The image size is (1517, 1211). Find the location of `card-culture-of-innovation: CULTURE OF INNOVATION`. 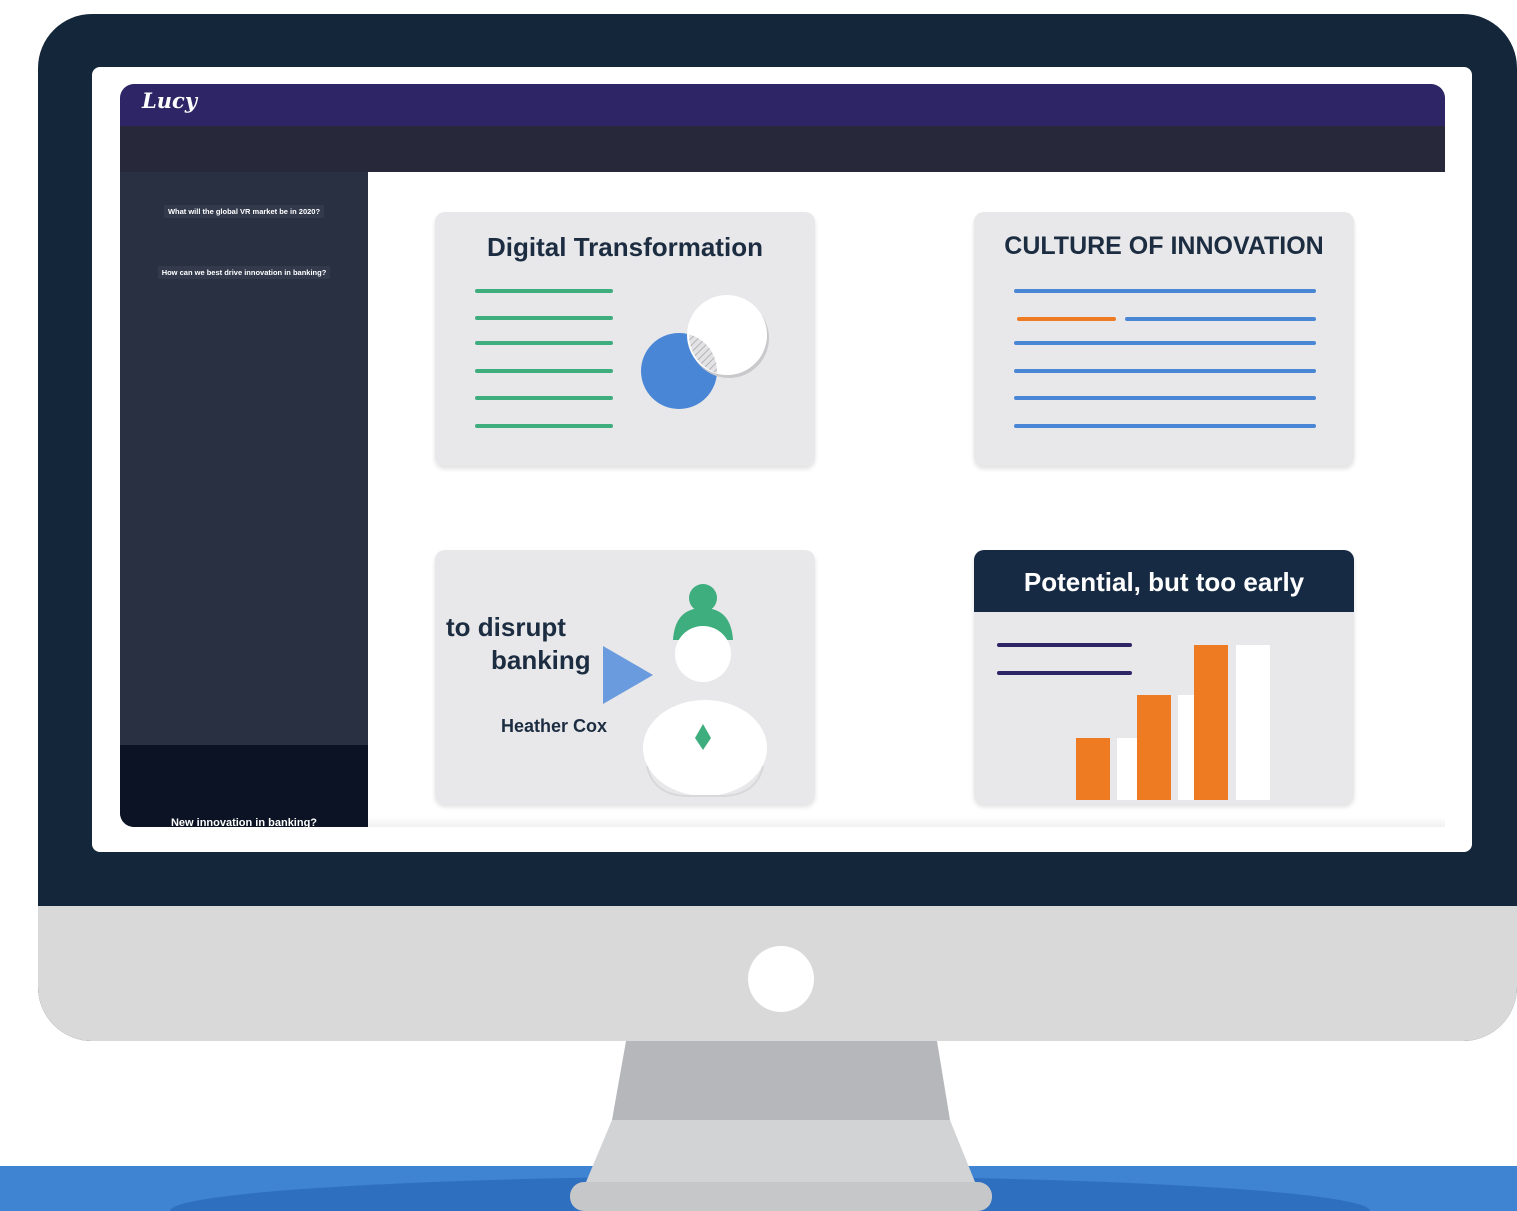

card-culture-of-innovation: CULTURE OF INNOVATION is located at coordinates (1164, 339).